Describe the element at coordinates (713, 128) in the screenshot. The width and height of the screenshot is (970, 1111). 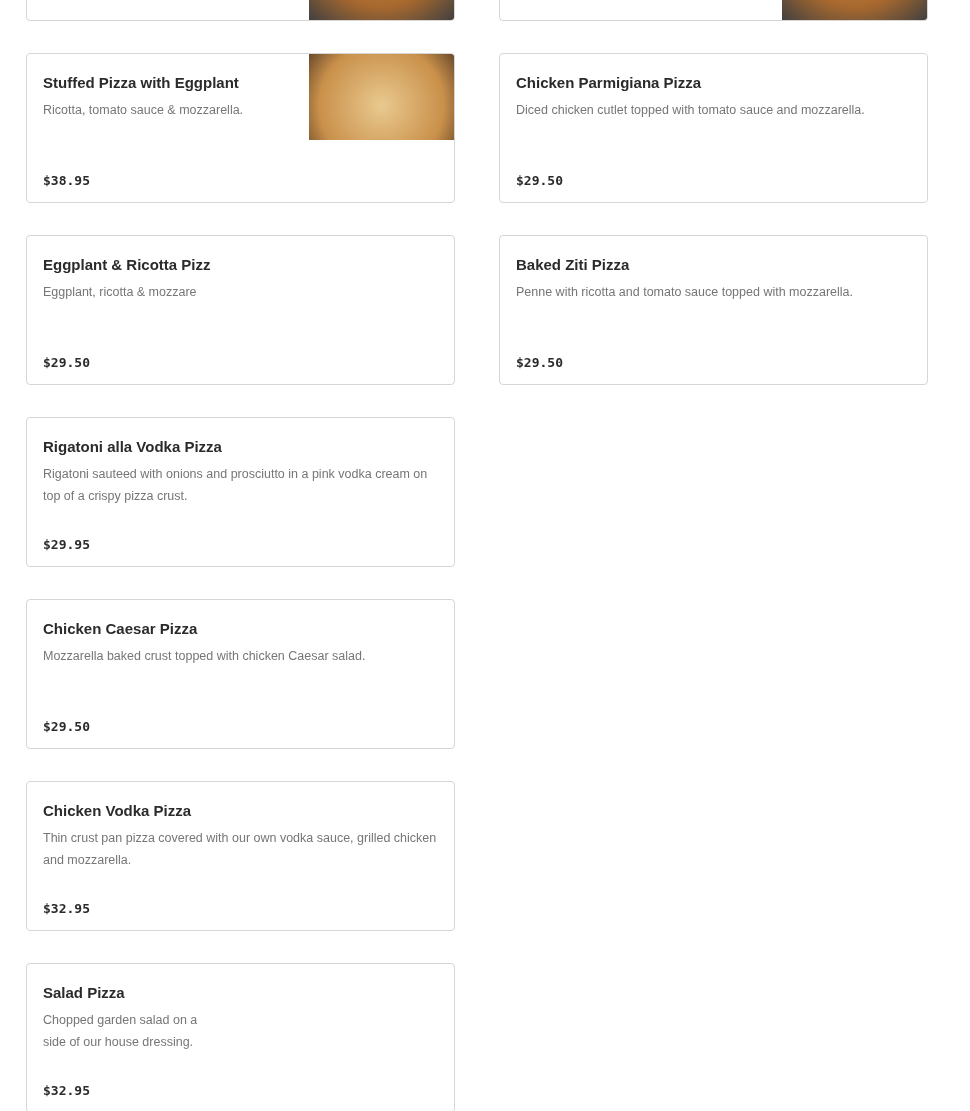
I see `menu-item-card: Chicken Parmigiana Pizza Diced chicken cutlet topped with tomato sauce and mozzarella. $29.50` at that location.